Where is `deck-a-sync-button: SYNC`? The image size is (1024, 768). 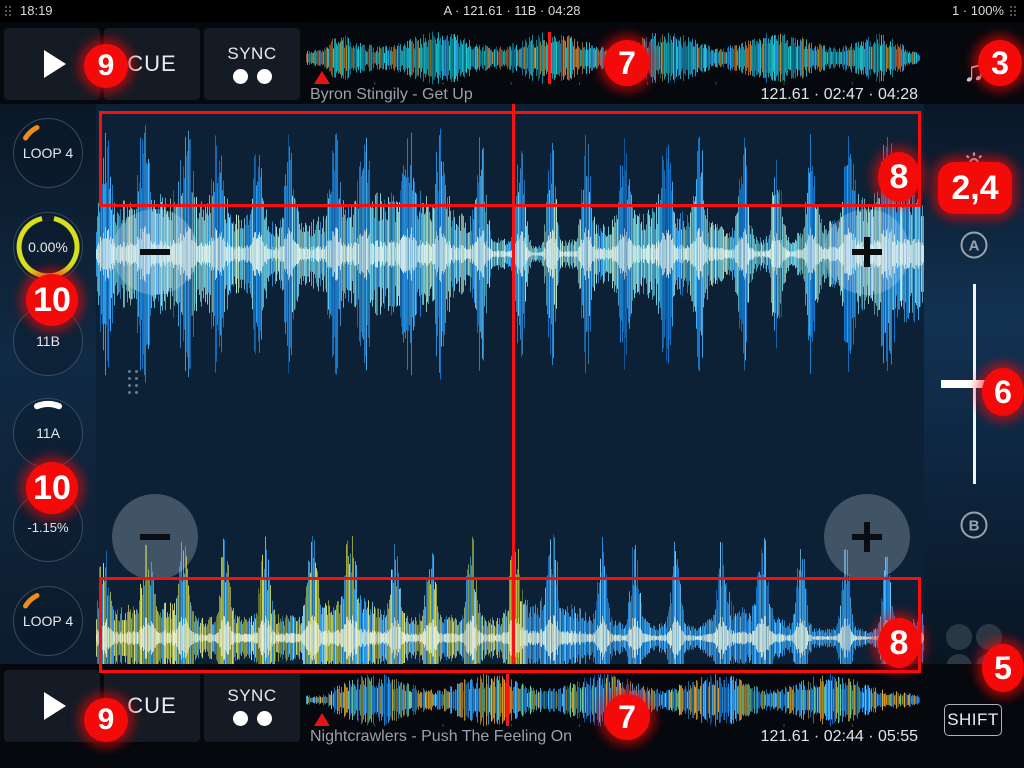 deck-a-sync-button: SYNC is located at coordinates (252, 64).